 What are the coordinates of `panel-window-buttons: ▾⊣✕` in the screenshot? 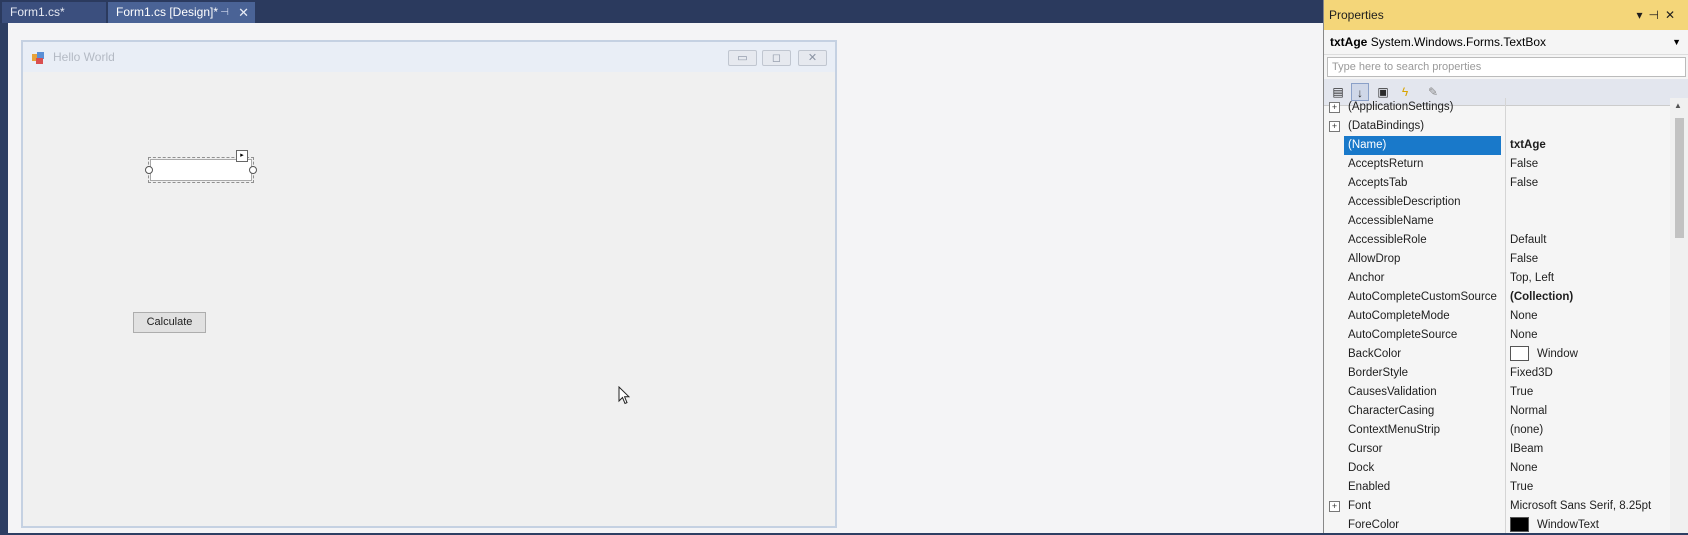 It's located at (1658, 15).